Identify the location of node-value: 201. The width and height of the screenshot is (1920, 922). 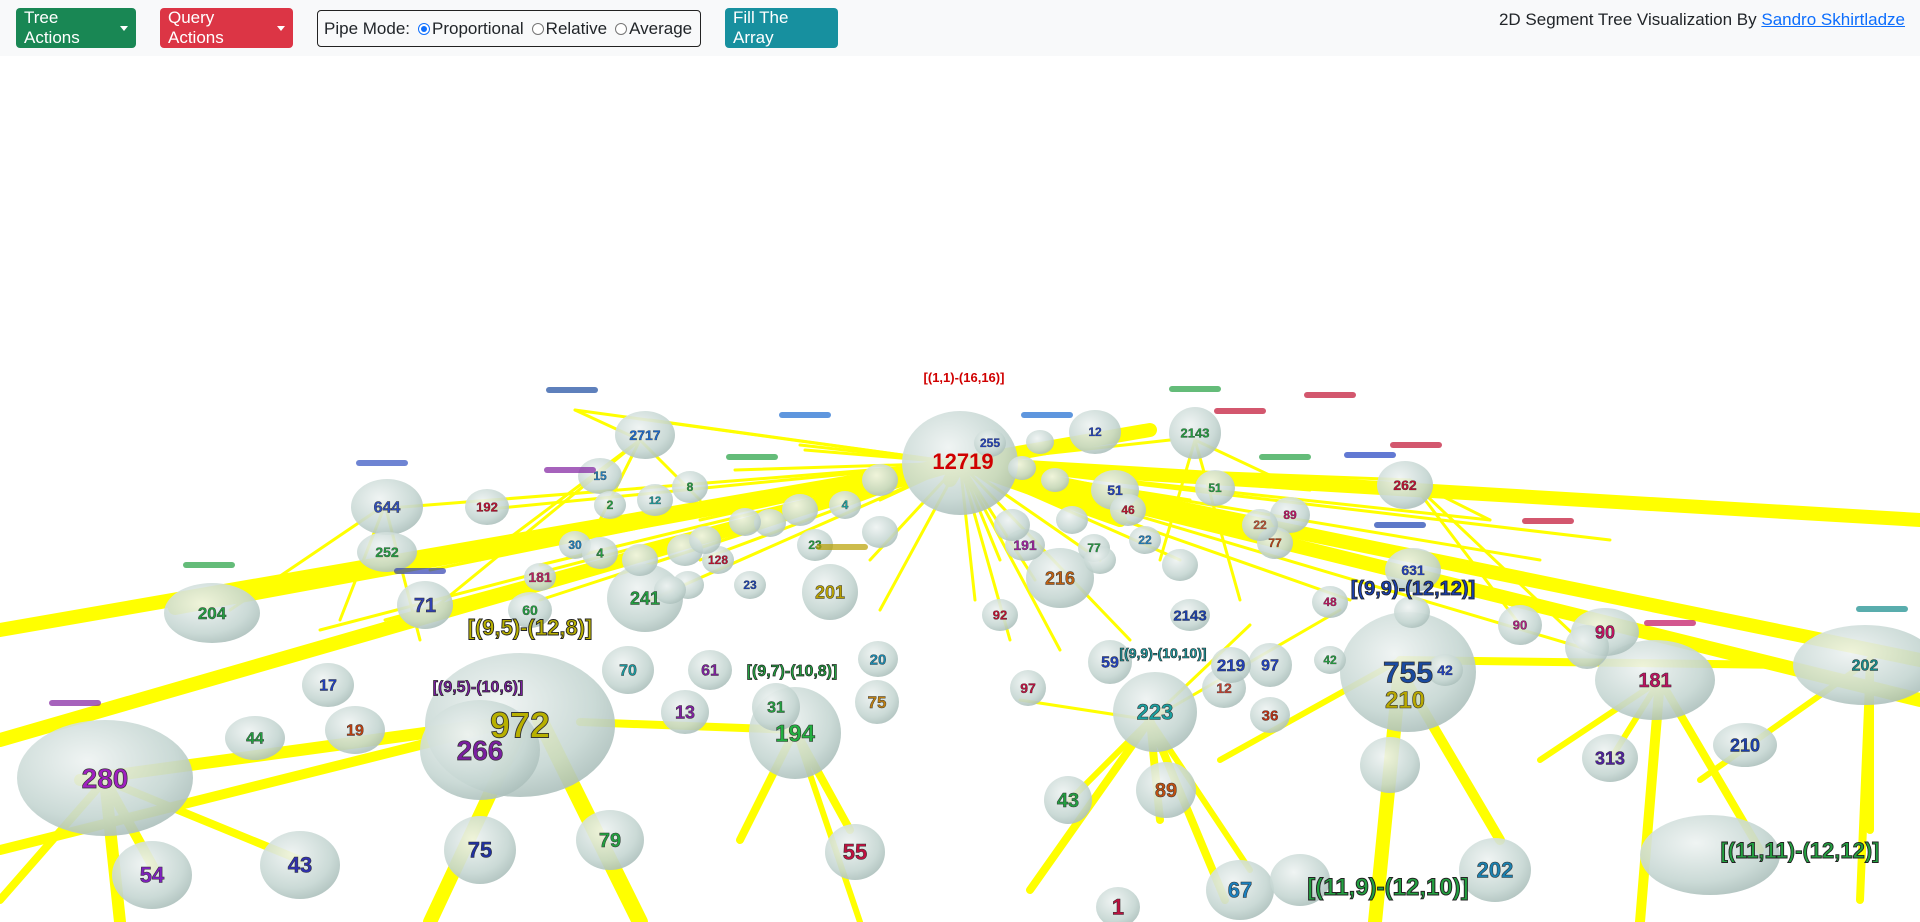
(830, 592).